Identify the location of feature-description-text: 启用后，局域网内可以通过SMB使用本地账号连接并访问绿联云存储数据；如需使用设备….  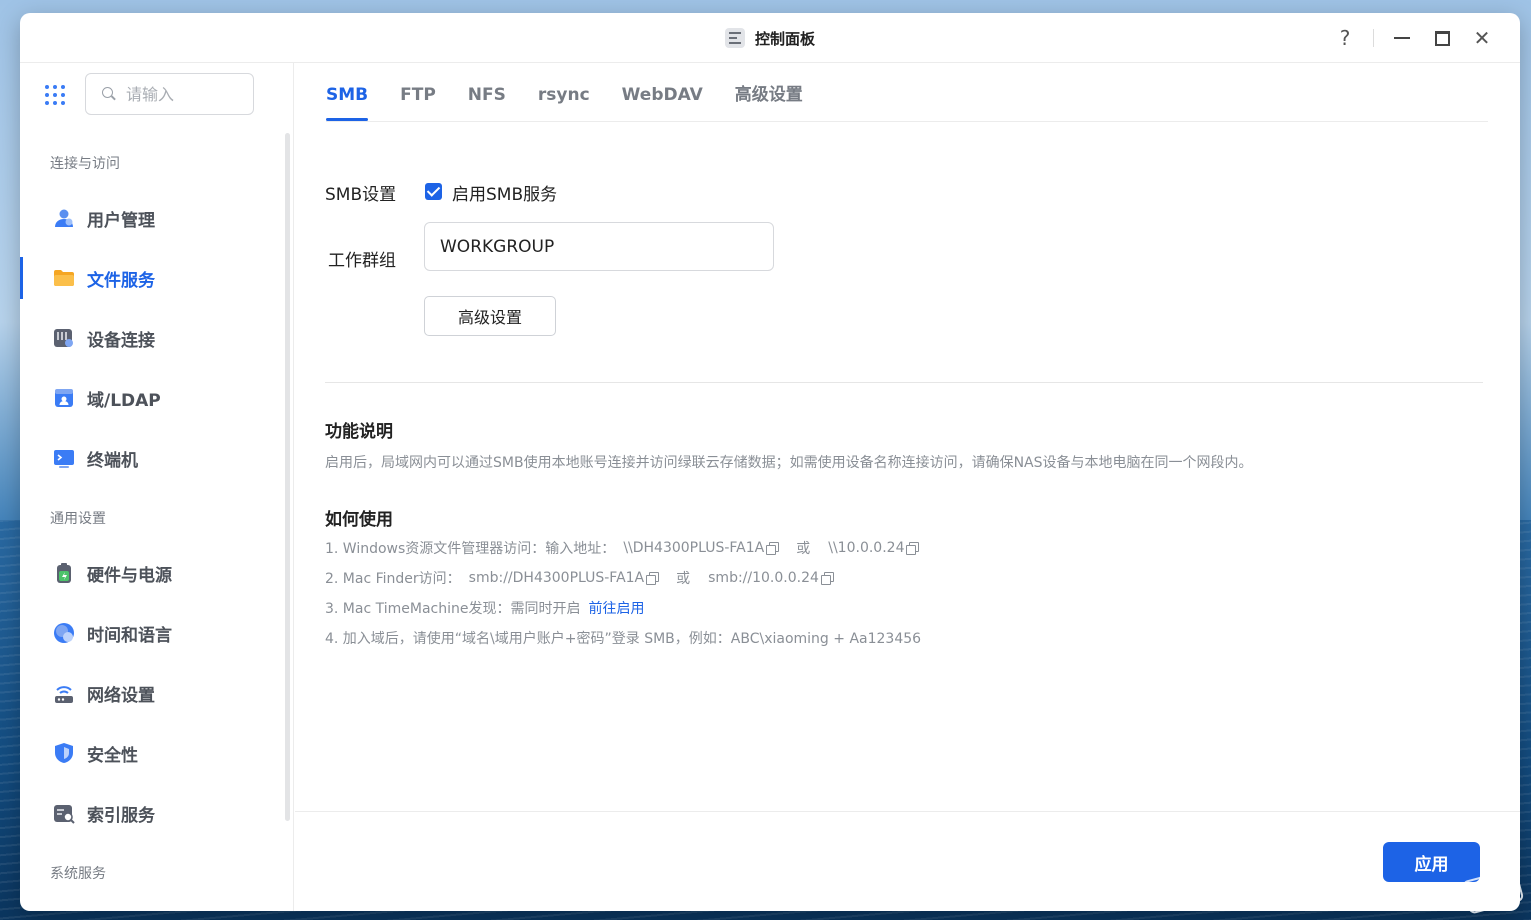
(789, 463).